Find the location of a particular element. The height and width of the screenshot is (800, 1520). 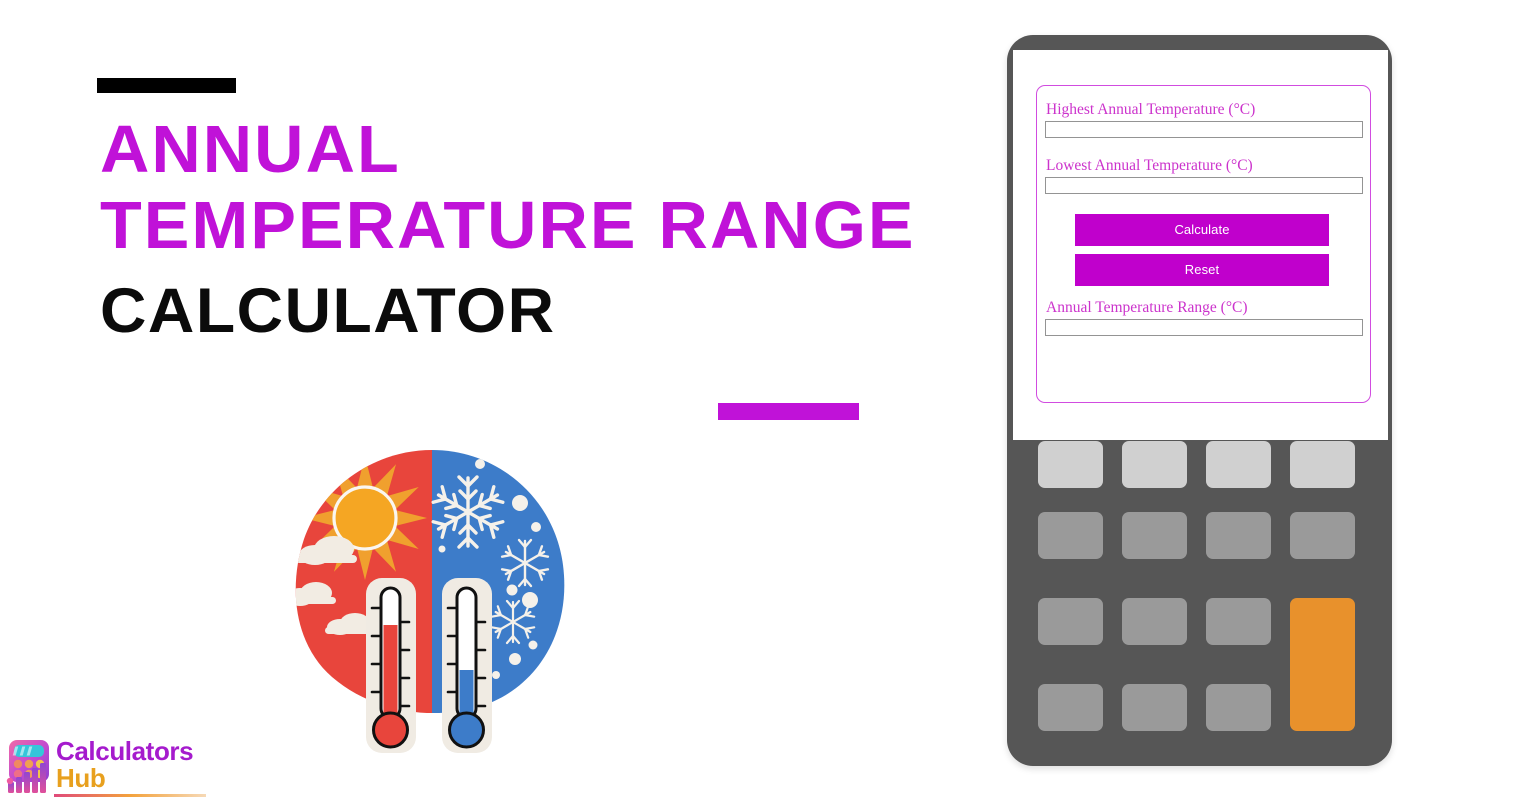

highest-temperature-label: Highest Annual Temperature (°C) is located at coordinates (1151, 109).